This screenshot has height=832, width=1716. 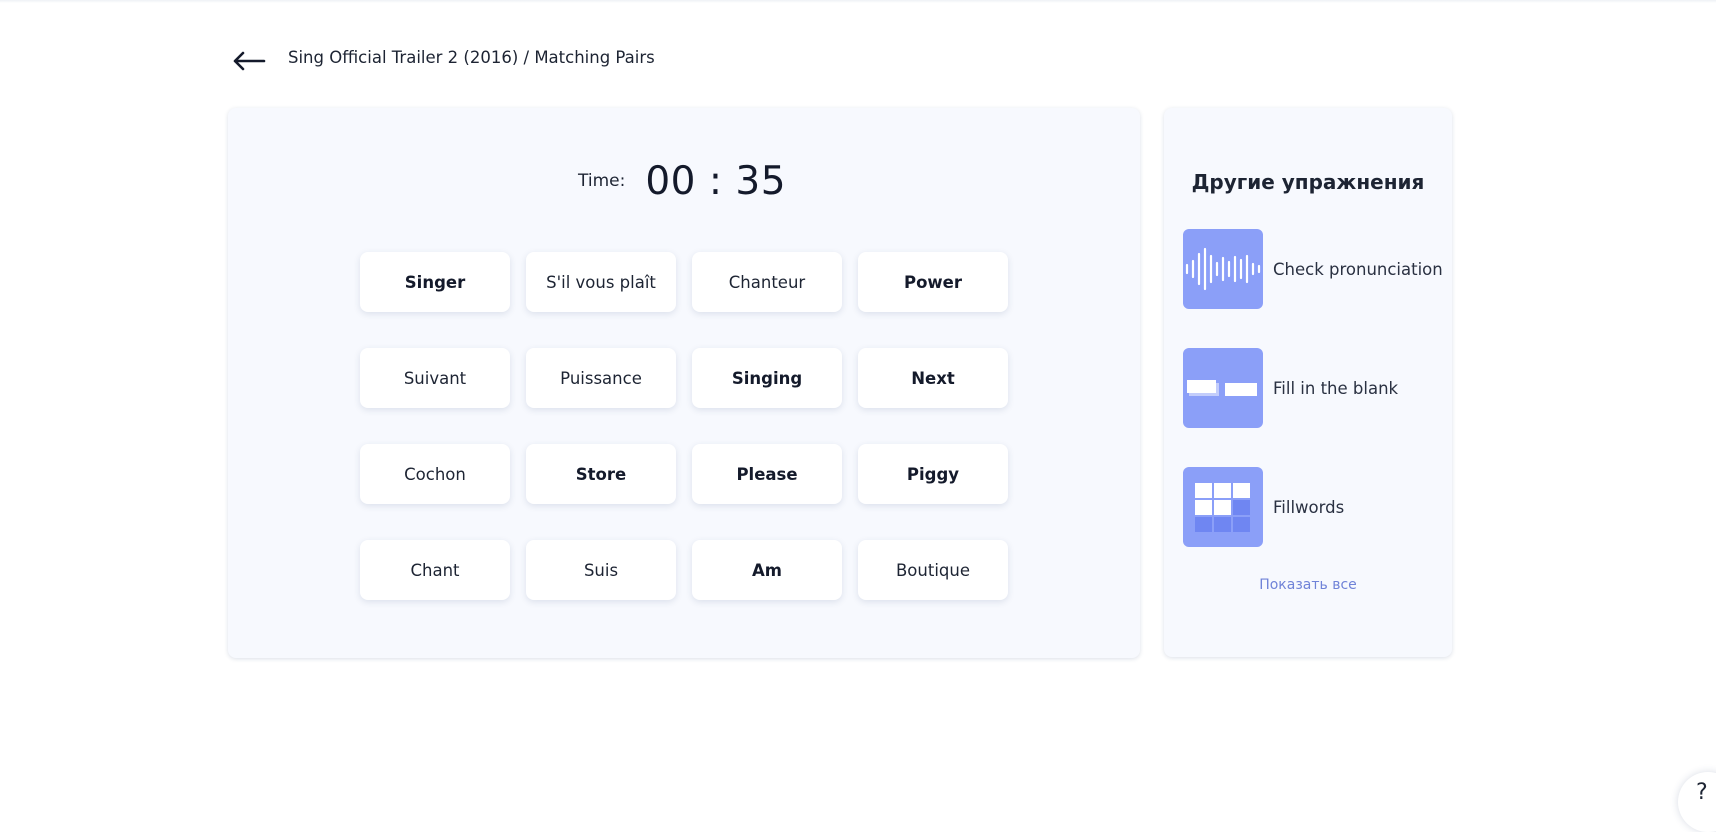 What do you see at coordinates (601, 282) in the screenshot?
I see `word-tile: S'il vous plaît` at bounding box center [601, 282].